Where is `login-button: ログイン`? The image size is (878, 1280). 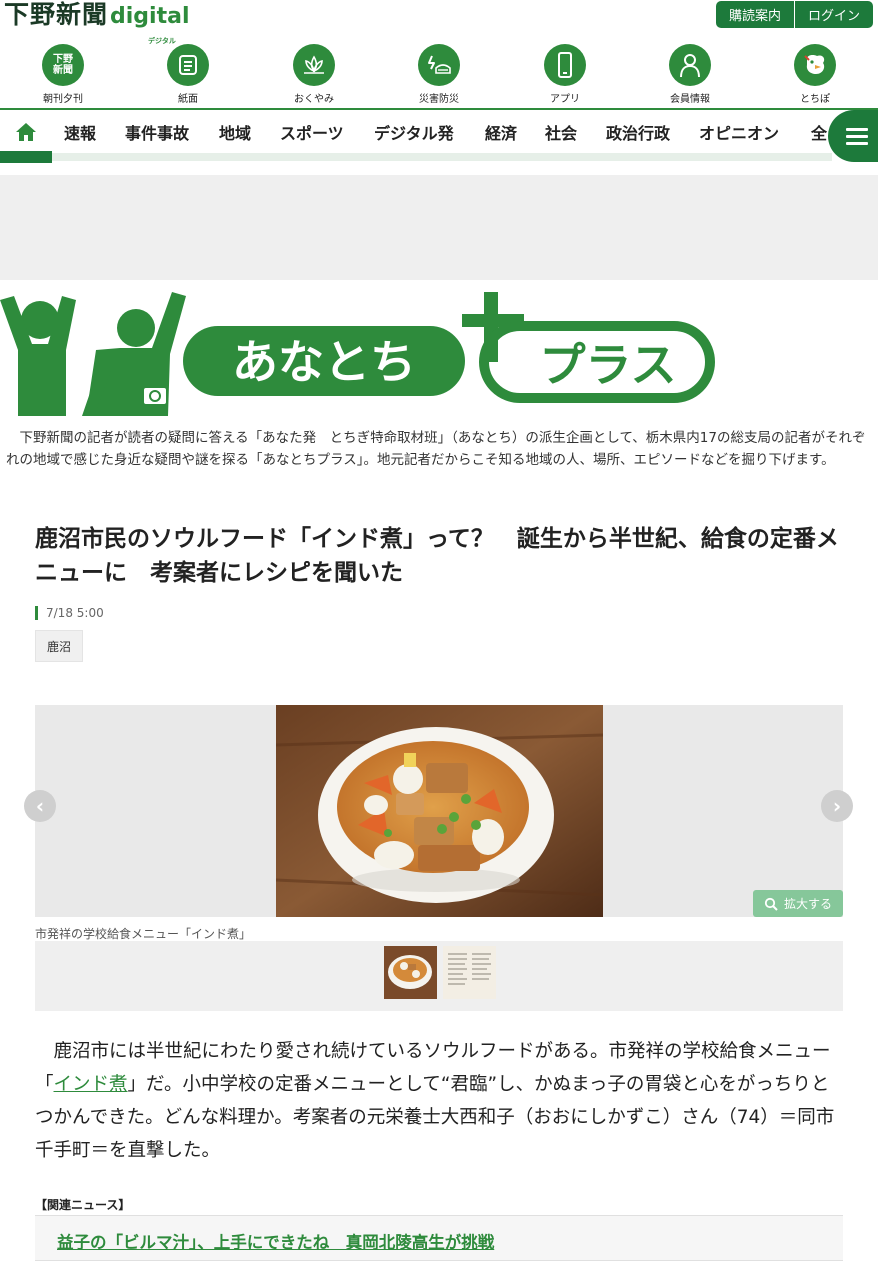 login-button: ログイン is located at coordinates (833, 14).